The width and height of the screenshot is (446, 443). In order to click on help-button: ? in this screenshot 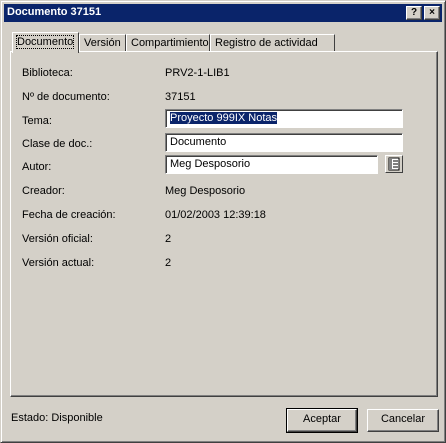, I will do `click(414, 13)`.